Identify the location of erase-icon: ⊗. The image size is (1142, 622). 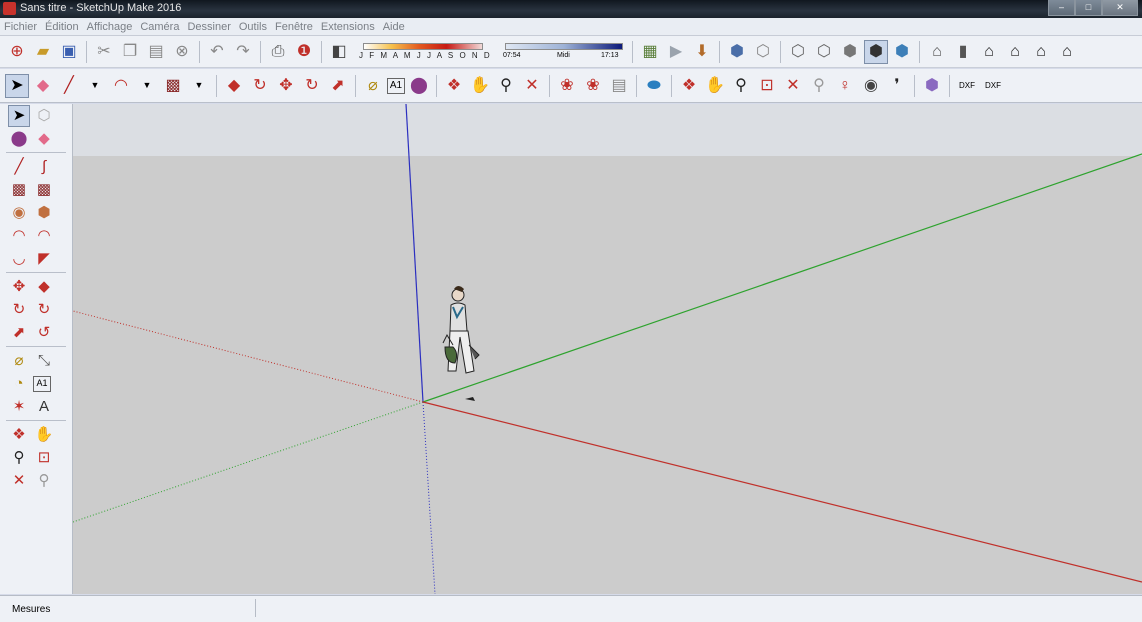
(182, 52).